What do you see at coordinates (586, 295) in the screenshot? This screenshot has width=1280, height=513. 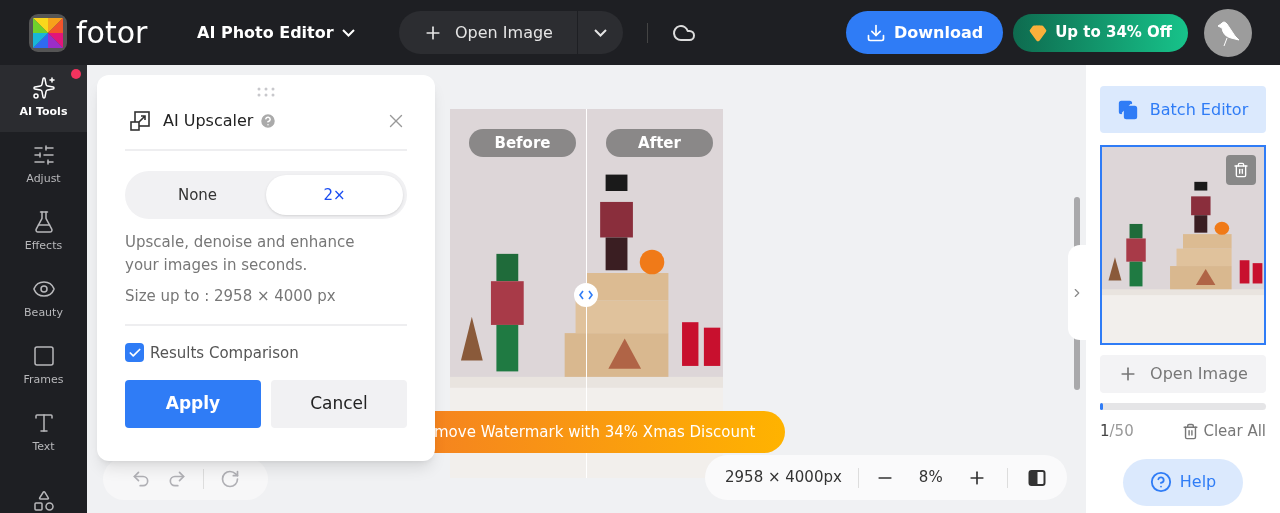 I see `left-right-arrows-icon` at bounding box center [586, 295].